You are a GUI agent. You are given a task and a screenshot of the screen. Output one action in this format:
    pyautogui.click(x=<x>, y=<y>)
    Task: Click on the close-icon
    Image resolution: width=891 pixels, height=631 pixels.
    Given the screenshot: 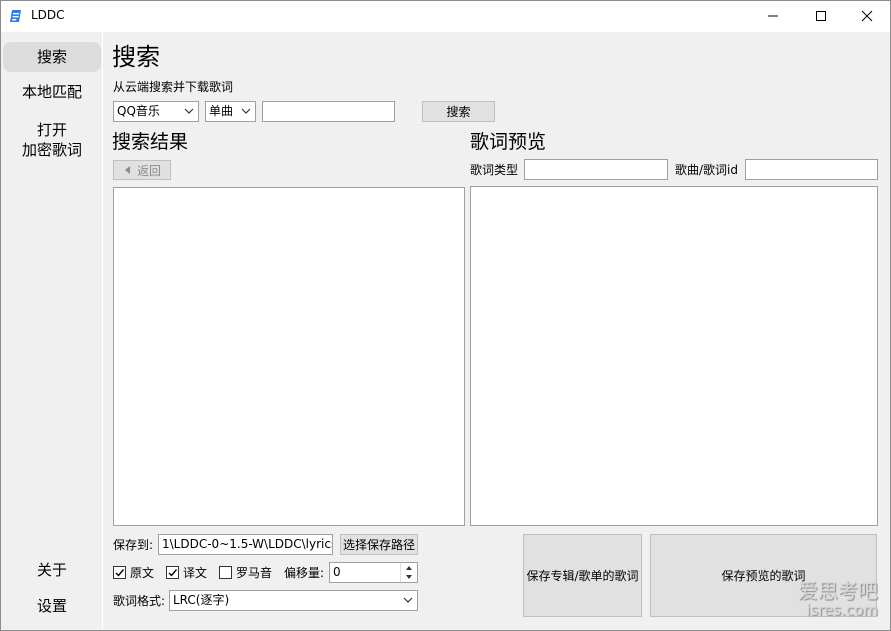 What is the action you would take?
    pyautogui.click(x=867, y=16)
    